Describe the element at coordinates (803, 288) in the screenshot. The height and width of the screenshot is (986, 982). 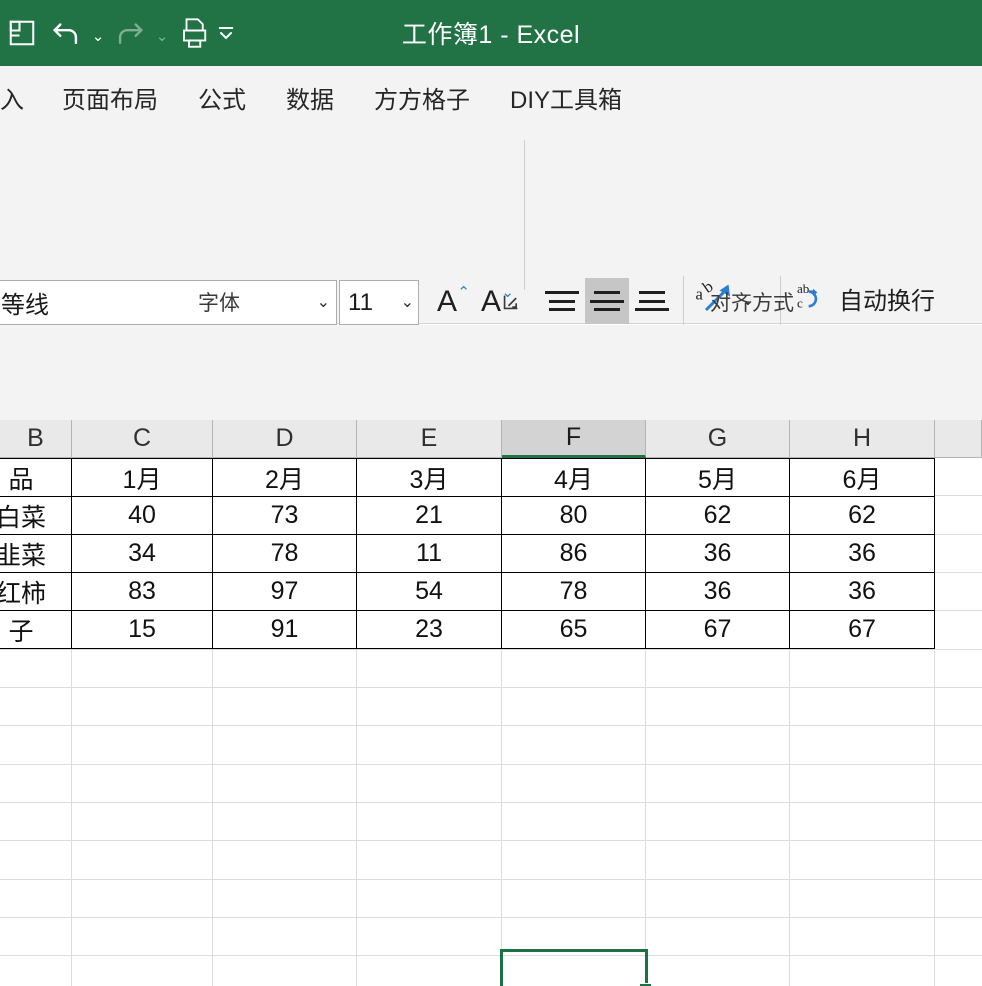
I see `svg-text: ab` at that location.